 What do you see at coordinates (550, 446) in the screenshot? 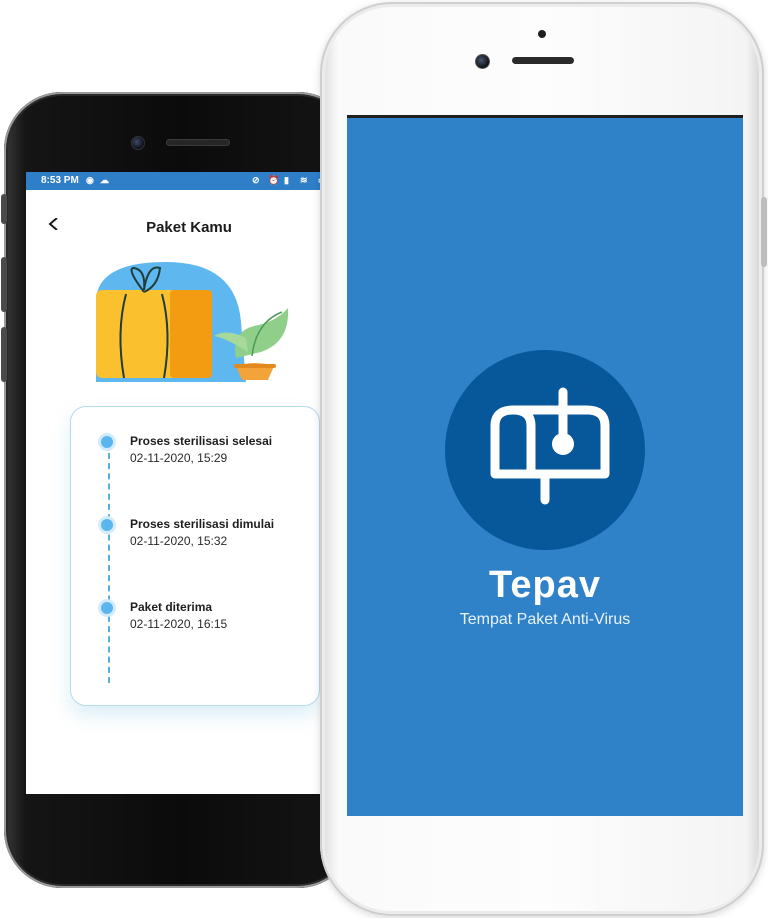
I see `mailbox-icon` at bounding box center [550, 446].